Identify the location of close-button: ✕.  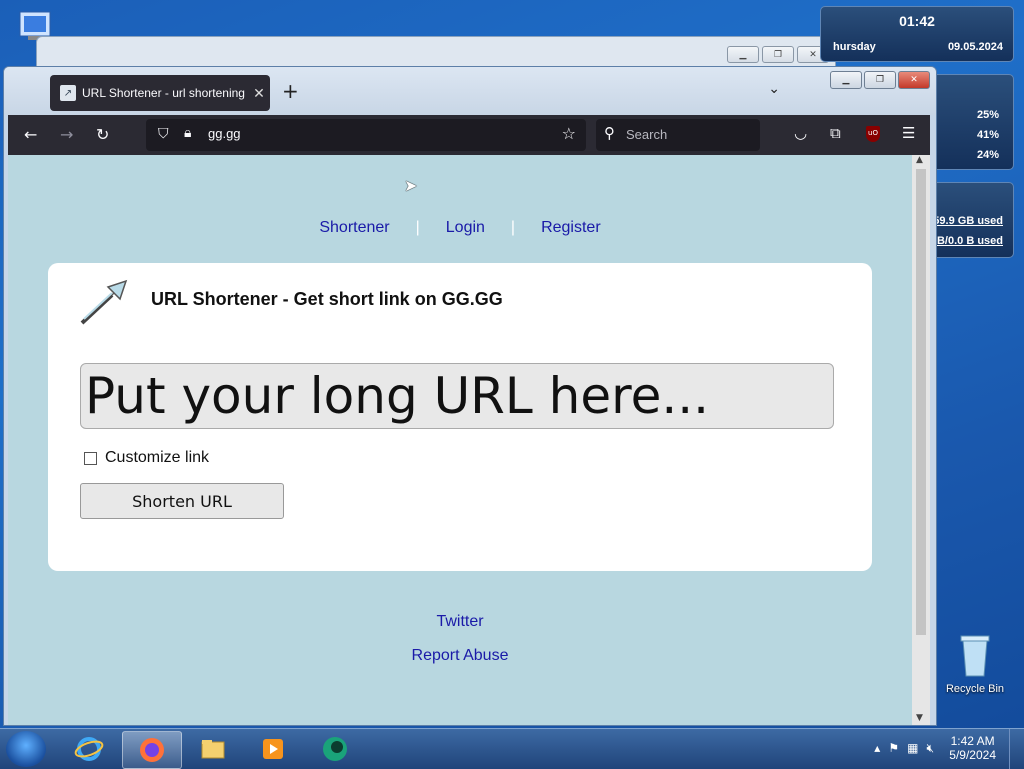
(914, 80).